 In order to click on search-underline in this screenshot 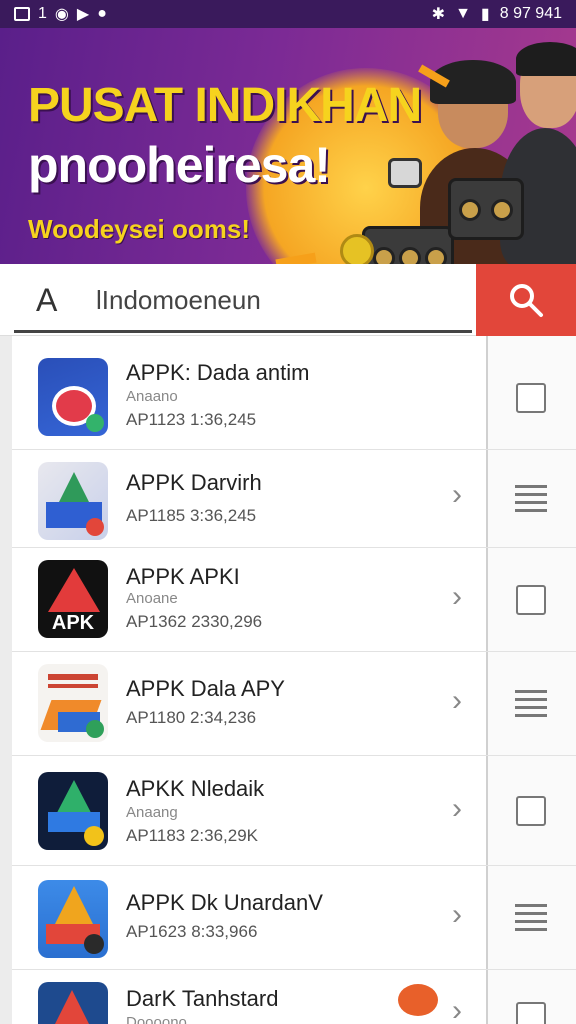, I will do `click(243, 331)`.